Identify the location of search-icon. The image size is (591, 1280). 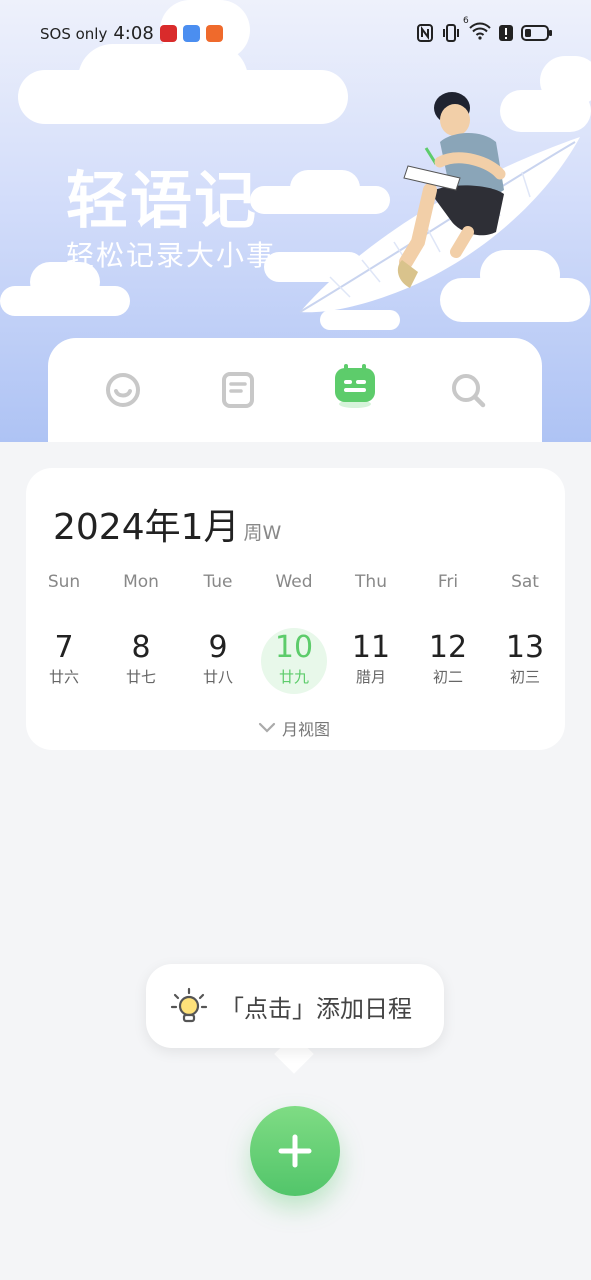
(469, 391).